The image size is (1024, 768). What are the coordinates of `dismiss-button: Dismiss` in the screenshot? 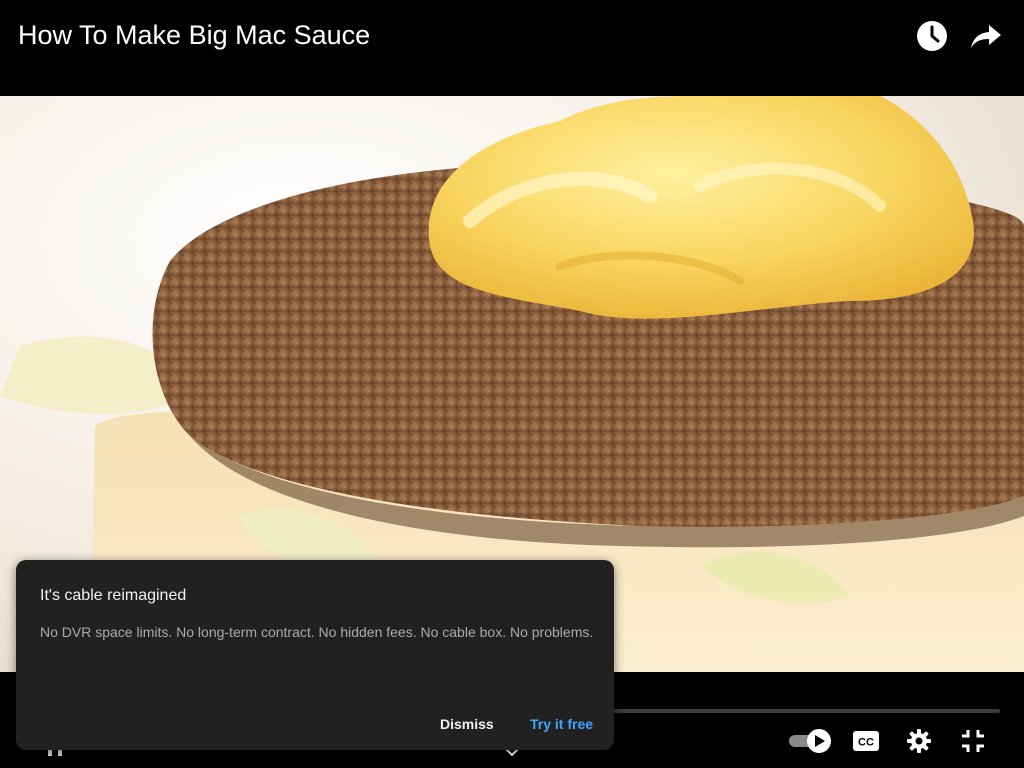 It's located at (467, 724).